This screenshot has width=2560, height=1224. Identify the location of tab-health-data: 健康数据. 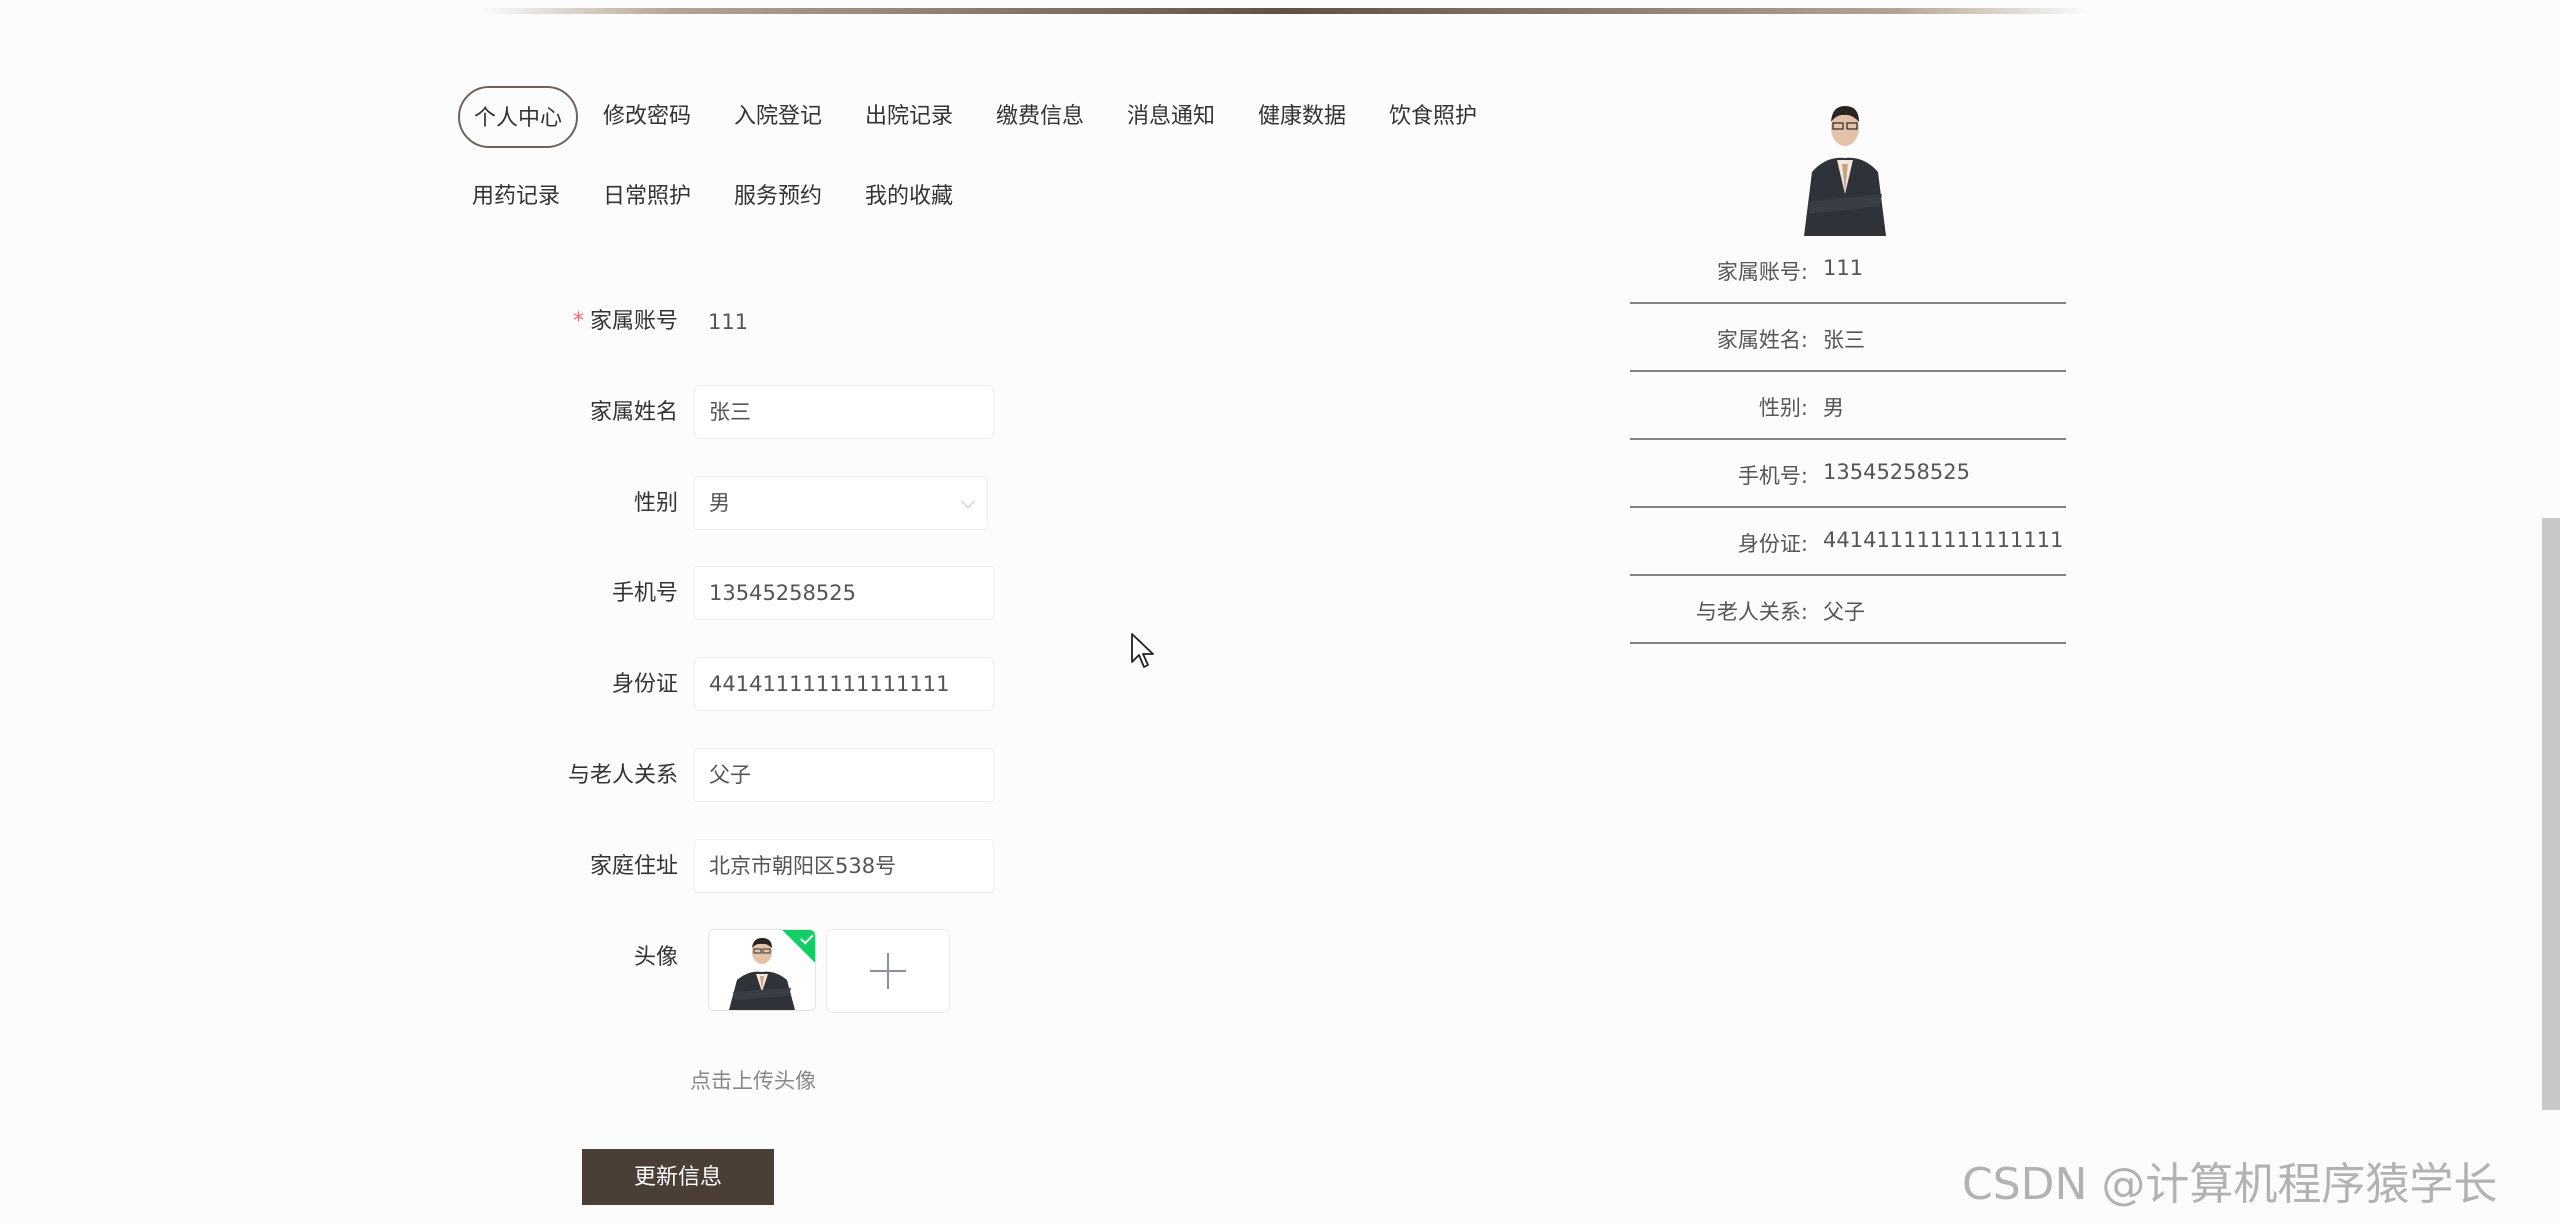
(1302, 117).